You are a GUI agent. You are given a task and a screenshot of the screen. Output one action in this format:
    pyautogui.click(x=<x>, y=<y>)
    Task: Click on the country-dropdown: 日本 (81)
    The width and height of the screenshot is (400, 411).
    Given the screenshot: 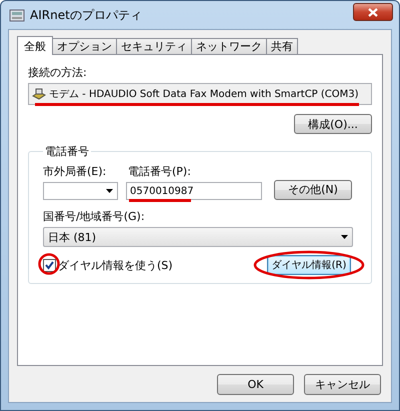 What is the action you would take?
    pyautogui.click(x=198, y=237)
    